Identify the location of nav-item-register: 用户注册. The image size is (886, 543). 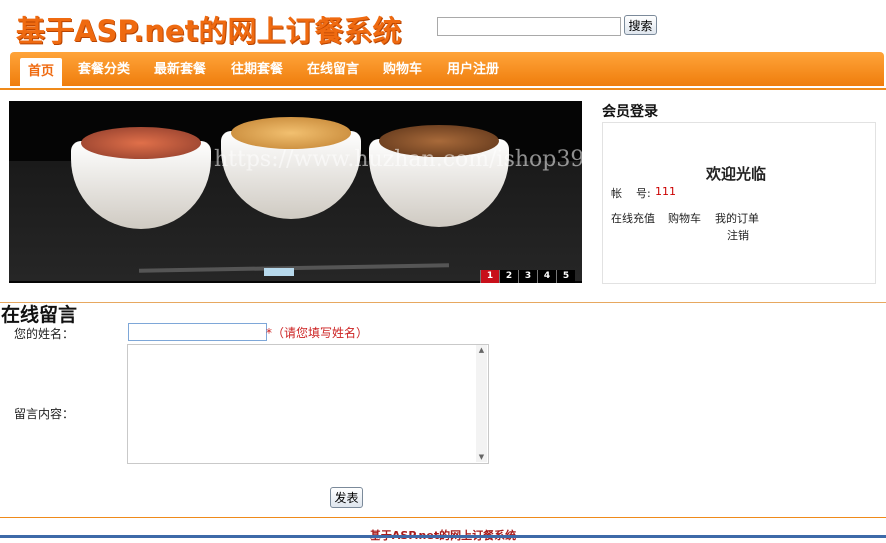
(473, 69).